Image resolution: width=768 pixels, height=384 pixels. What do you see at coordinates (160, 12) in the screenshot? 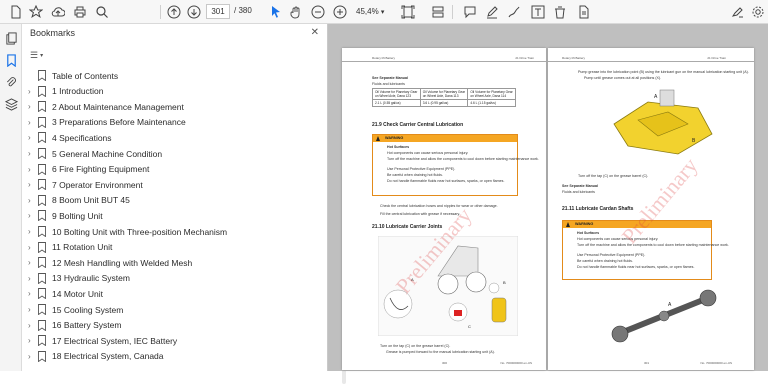
I see `toolbar-divider` at bounding box center [160, 12].